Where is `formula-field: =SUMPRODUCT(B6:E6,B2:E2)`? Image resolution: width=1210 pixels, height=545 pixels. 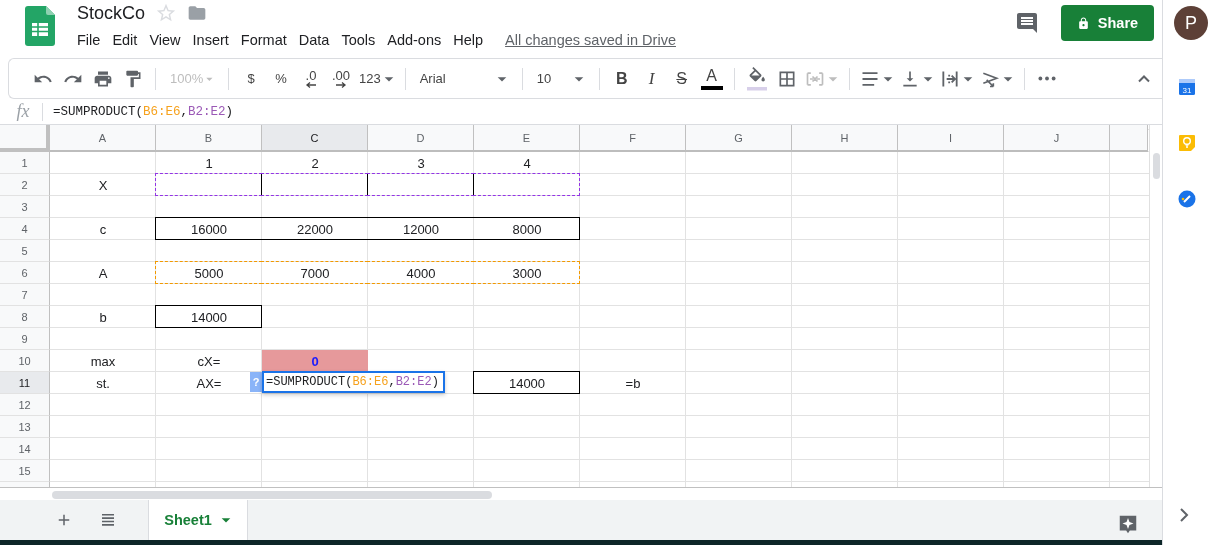 formula-field: =SUMPRODUCT(B6:E6,B2:E2) is located at coordinates (607, 111).